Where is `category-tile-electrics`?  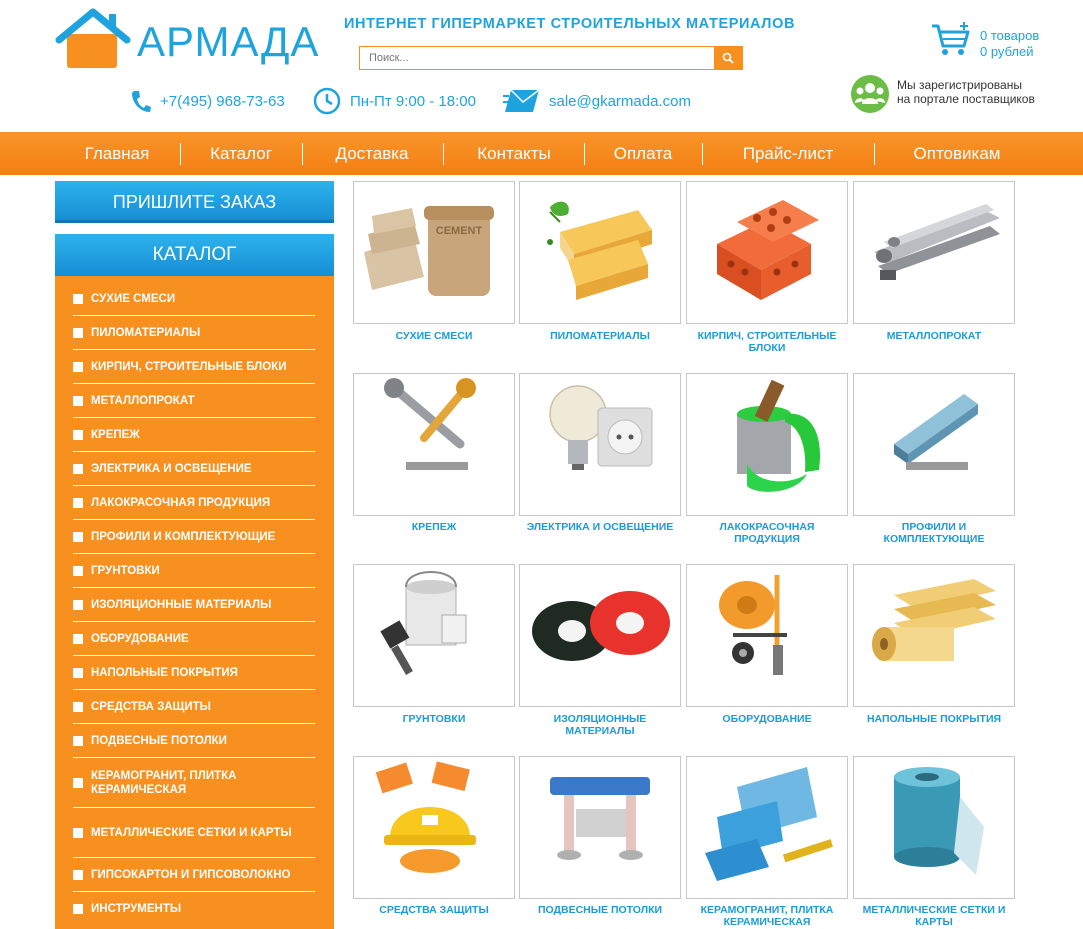
category-tile-electrics is located at coordinates (600, 444).